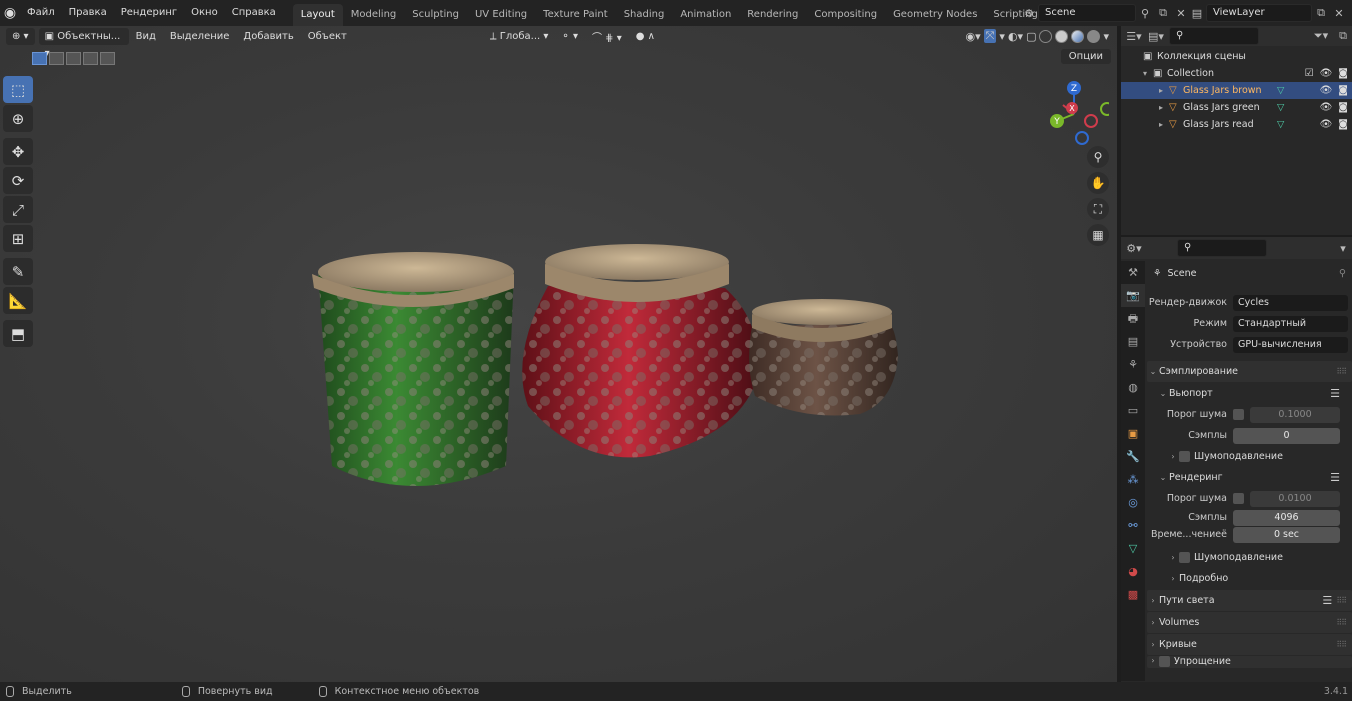 This screenshot has height=701, width=1352. Describe the element at coordinates (1236, 107) in the screenshot. I see `outliner-item-glass-jars-green: ▸ ▽ Glass Jars green ▽ 👁 ◙` at that location.